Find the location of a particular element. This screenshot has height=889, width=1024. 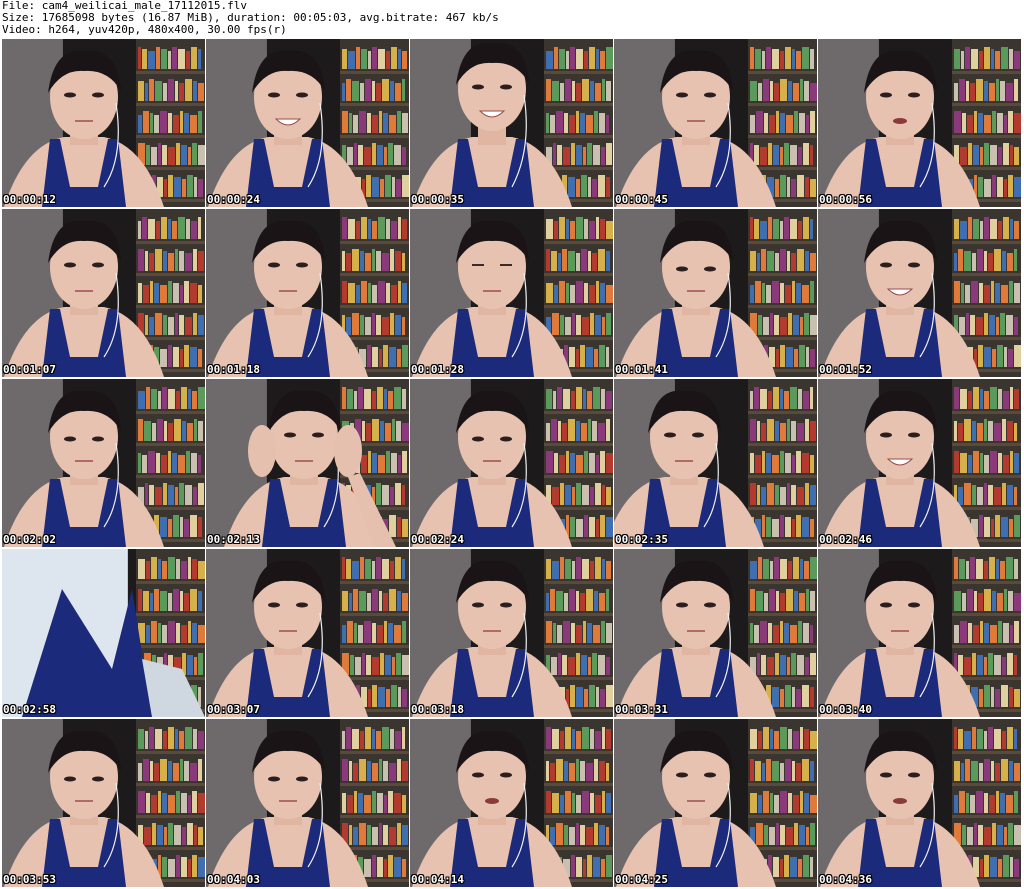

video-thumbnail: 00:00:12 is located at coordinates (103, 123).